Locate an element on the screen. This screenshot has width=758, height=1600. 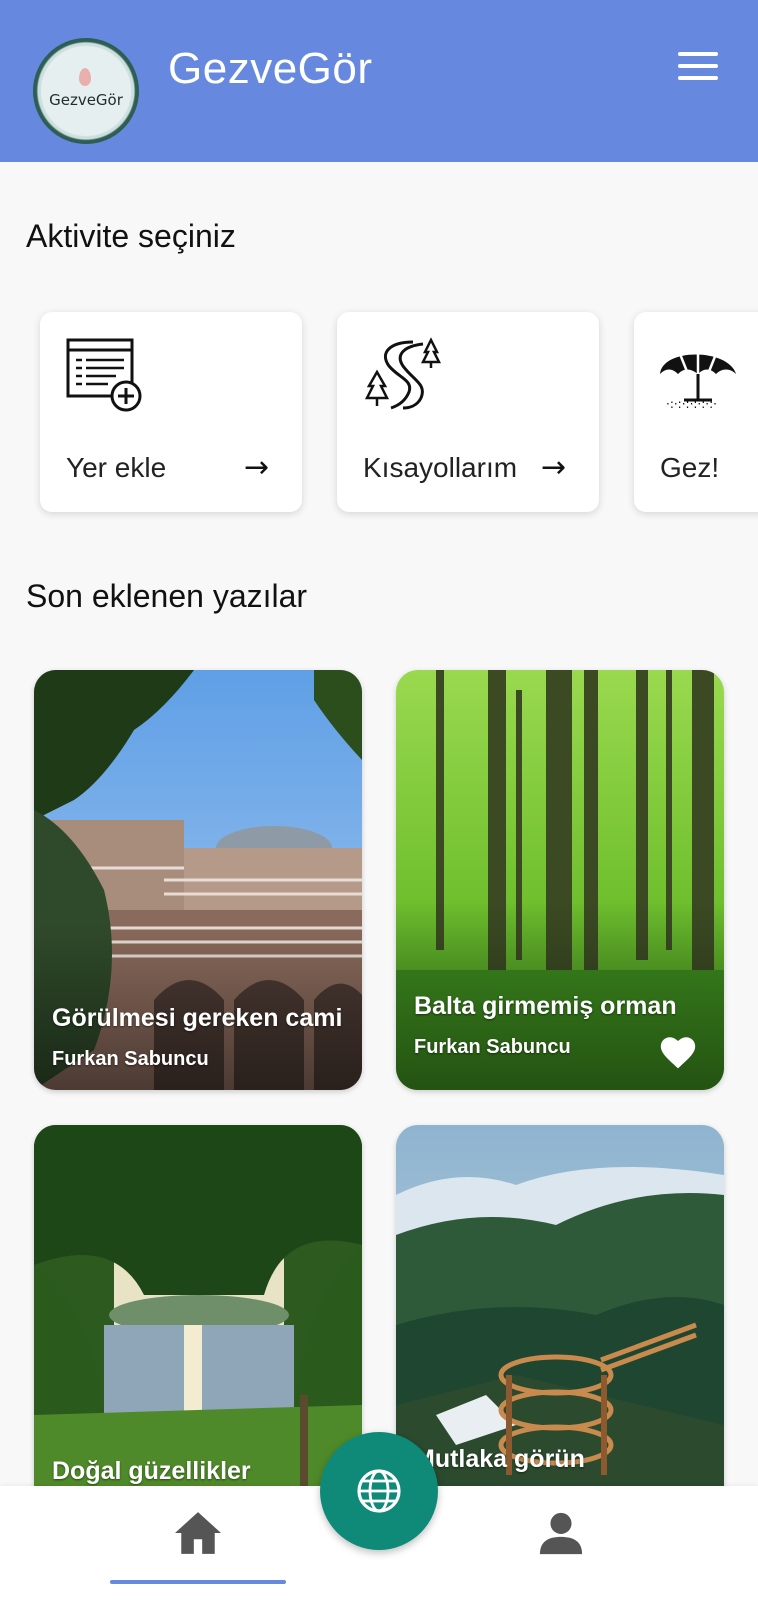
explore-fab-button is located at coordinates (379, 1491).